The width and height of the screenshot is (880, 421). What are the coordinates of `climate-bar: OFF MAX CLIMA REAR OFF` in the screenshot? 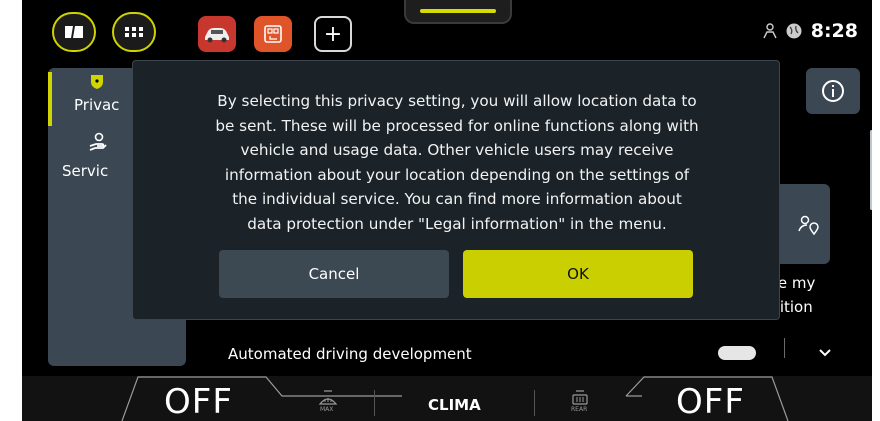 It's located at (447, 398).